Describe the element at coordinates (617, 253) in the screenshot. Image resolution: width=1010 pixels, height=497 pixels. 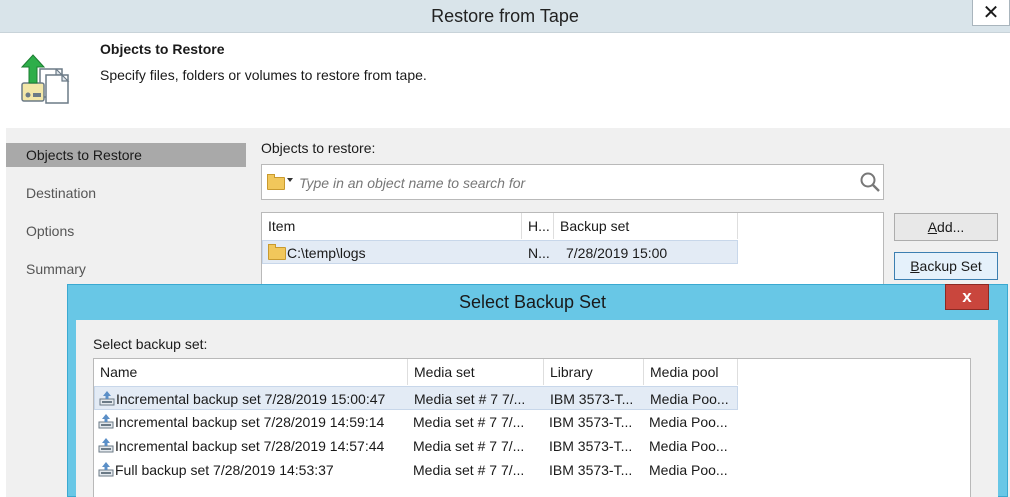
I see `cell-backup-set: 7/28/2019 15:00` at that location.